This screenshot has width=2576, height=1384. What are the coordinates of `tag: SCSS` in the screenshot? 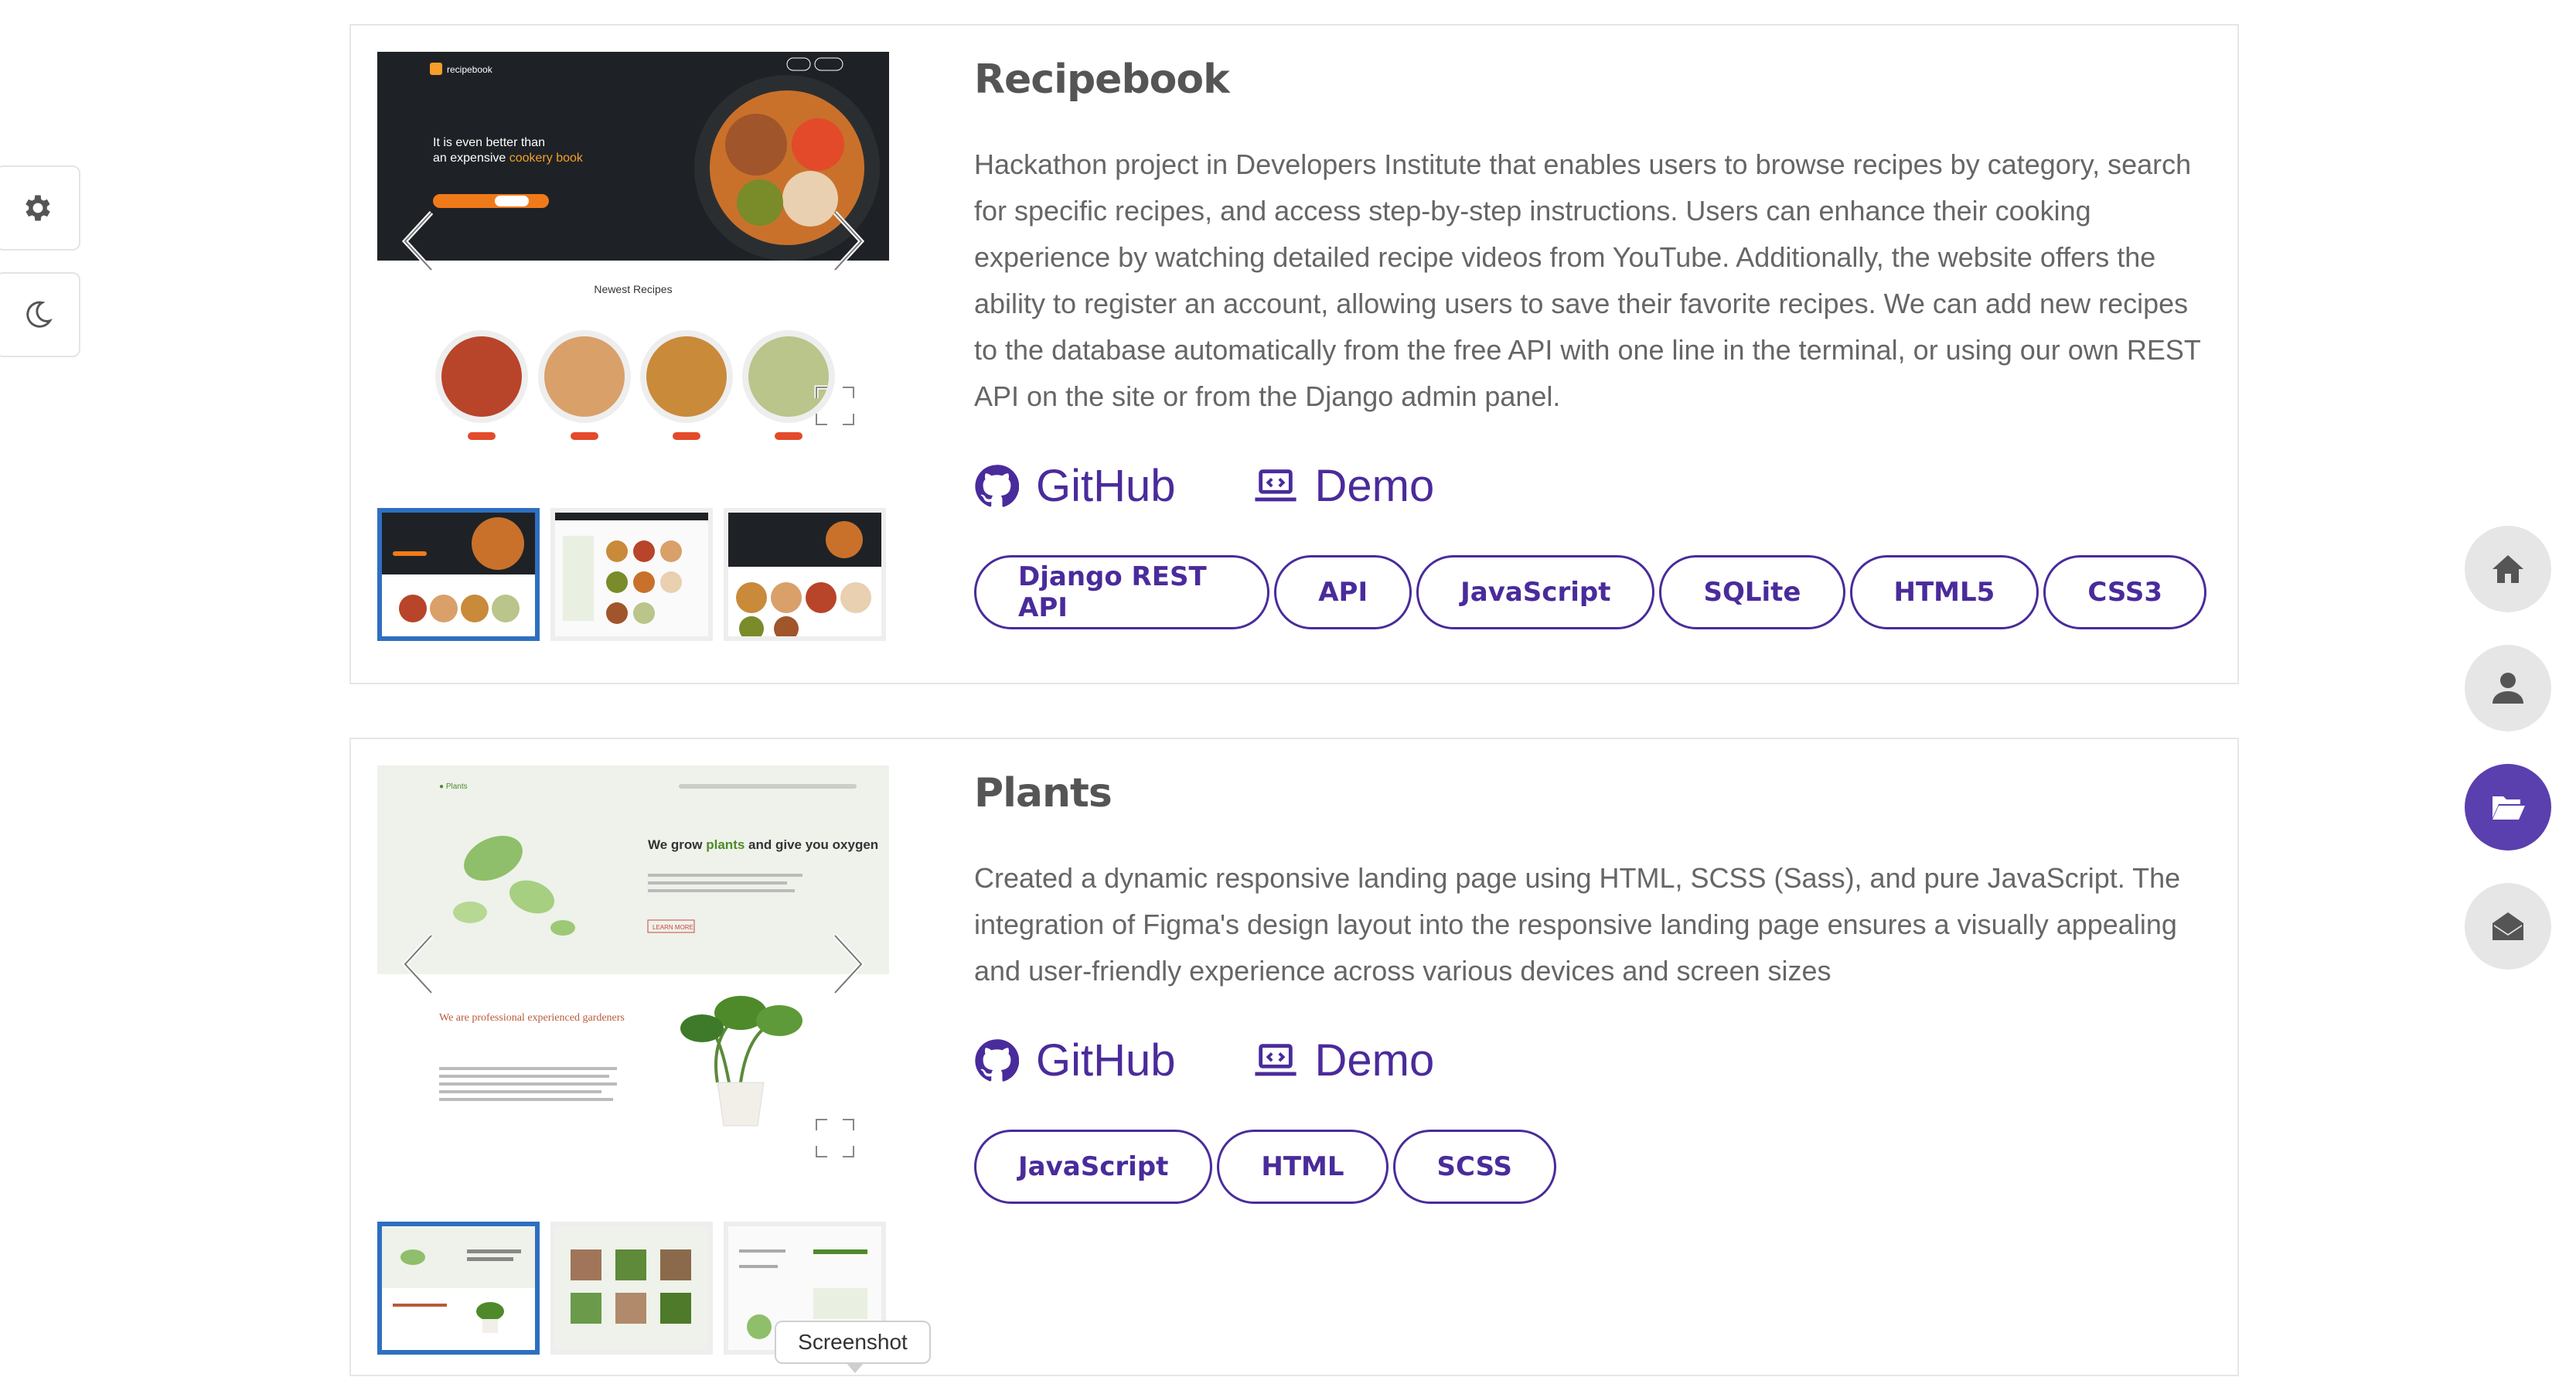 It's located at (1474, 1167).